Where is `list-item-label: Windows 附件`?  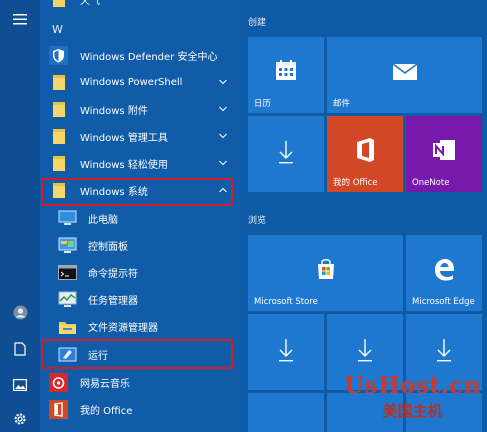
list-item-label: Windows 附件 is located at coordinates (114, 111).